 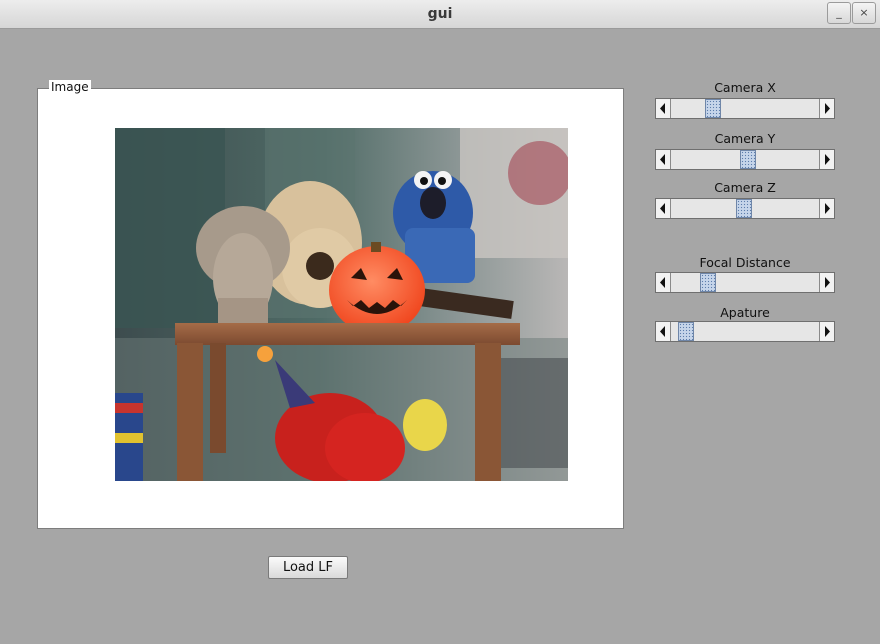 I want to click on minimize-button: _, so click(x=839, y=13).